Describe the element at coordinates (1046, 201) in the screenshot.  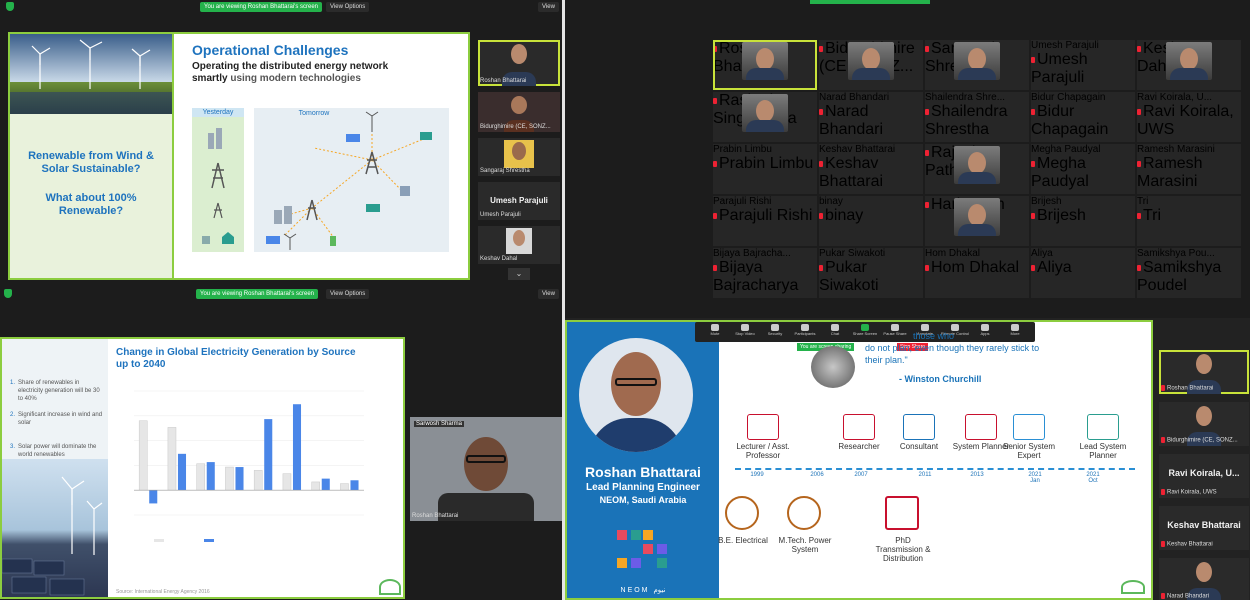
I see `participant-big-name: Brijesh` at that location.